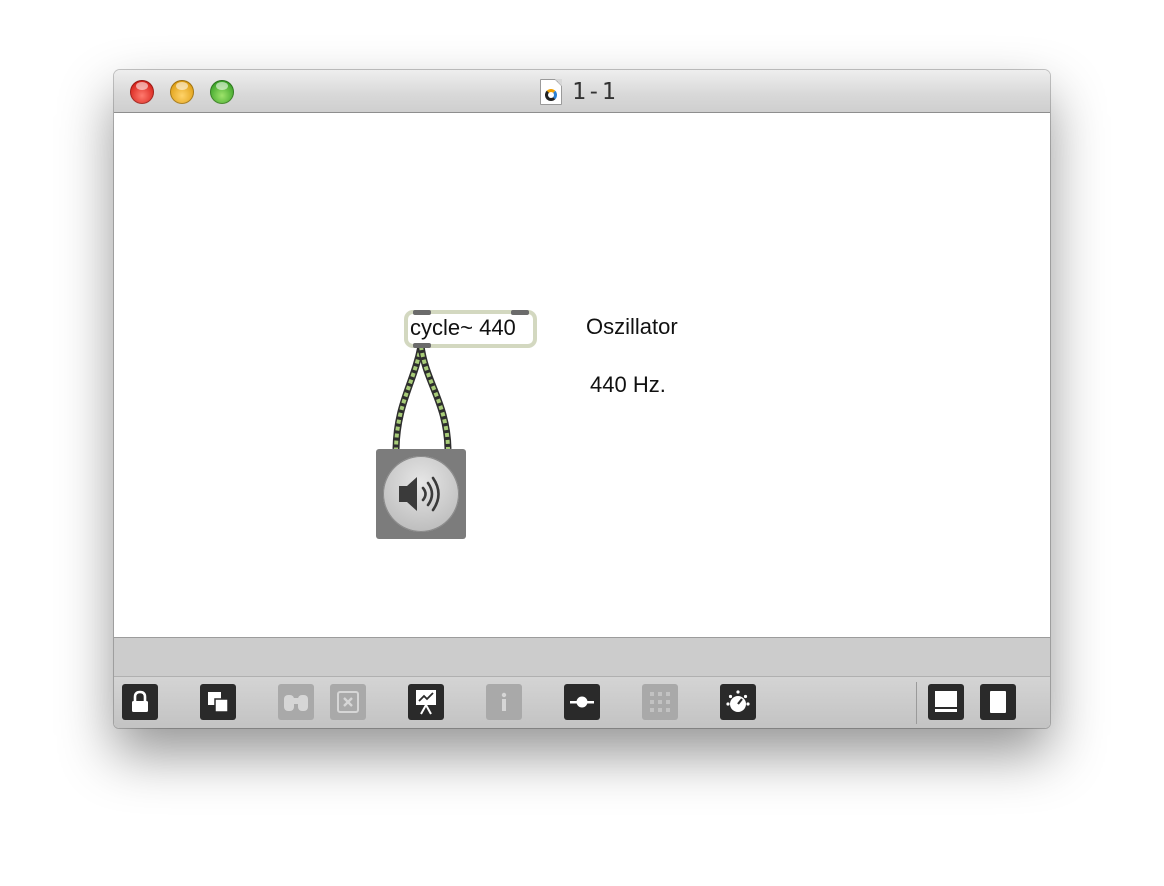 The width and height of the screenshot is (1164, 886). I want to click on window-title-text: 1-1, so click(594, 92).